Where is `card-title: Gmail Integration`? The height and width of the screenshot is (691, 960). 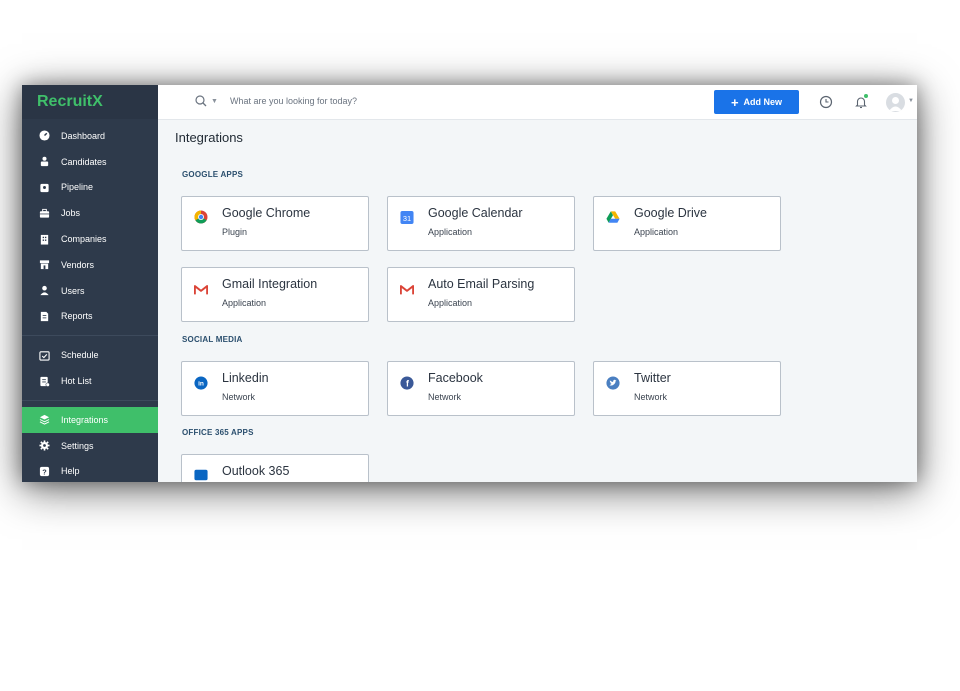
card-title: Gmail Integration is located at coordinates (270, 284).